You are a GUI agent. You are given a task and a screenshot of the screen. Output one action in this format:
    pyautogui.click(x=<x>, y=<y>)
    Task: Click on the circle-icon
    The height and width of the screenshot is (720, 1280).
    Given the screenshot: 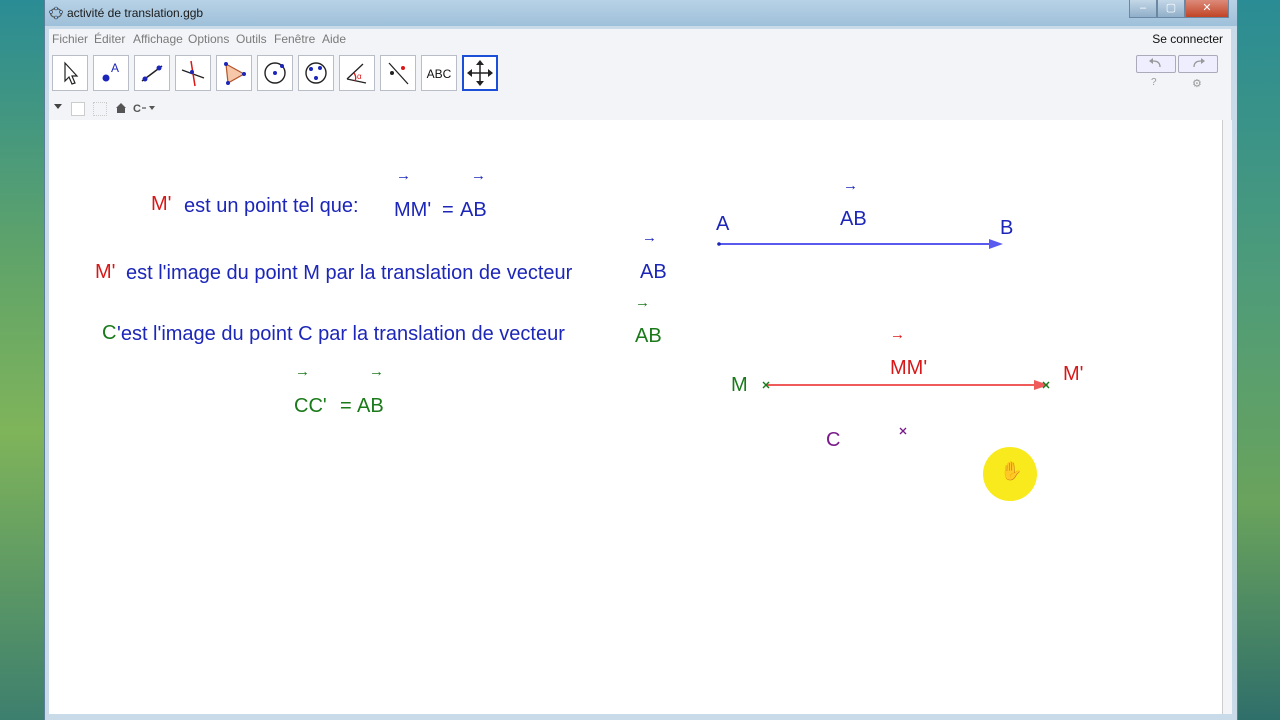 What is the action you would take?
    pyautogui.click(x=275, y=73)
    